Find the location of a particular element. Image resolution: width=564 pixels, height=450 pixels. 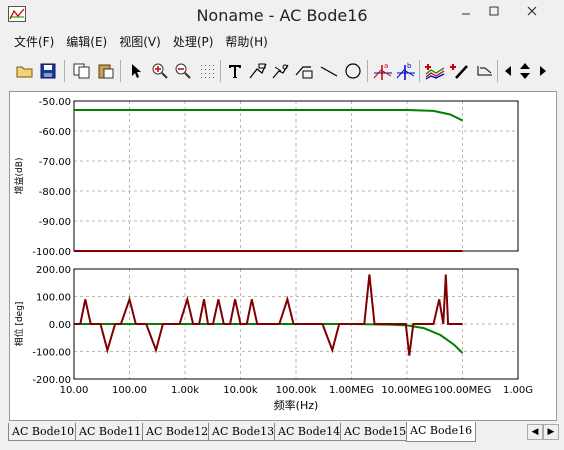

y-tick-label: -60.00 is located at coordinates (55, 132).